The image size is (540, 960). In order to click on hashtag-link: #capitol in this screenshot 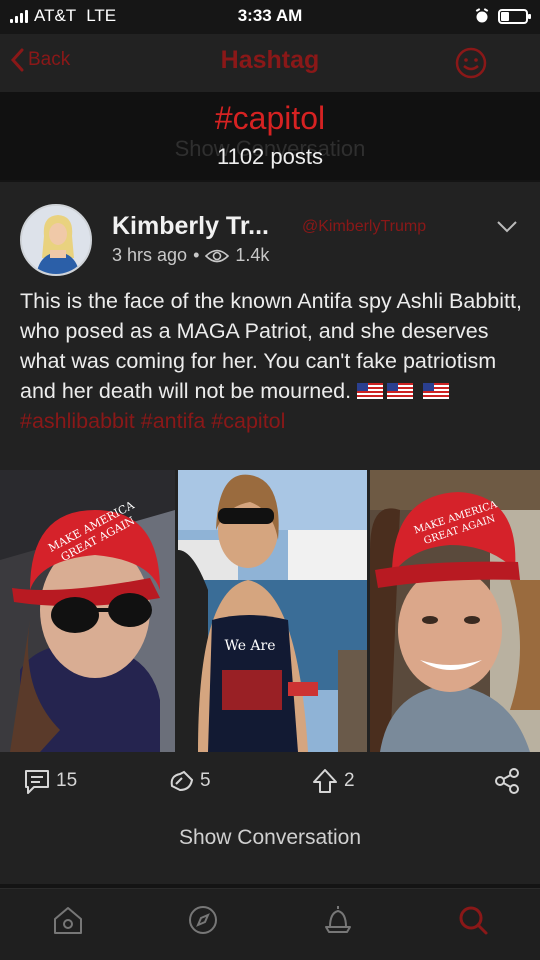, I will do `click(248, 421)`.